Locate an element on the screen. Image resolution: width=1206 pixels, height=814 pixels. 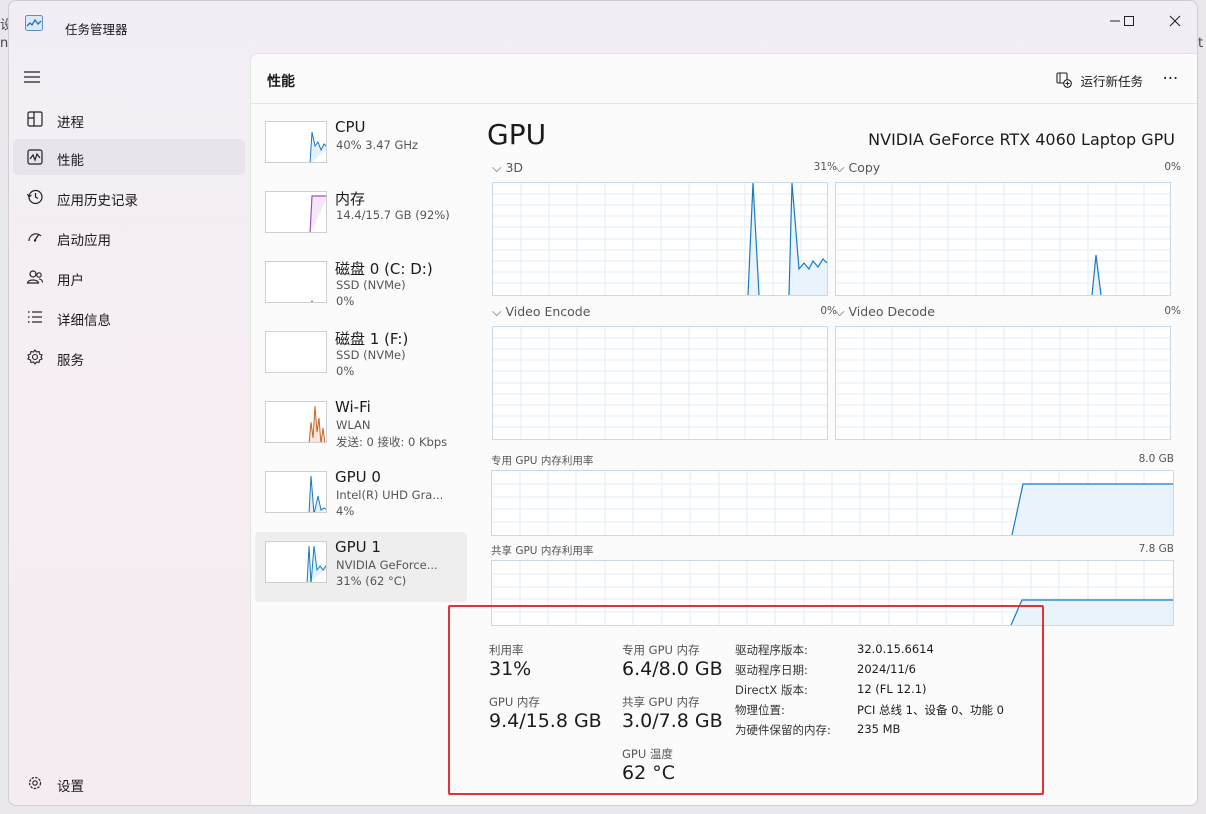
device-item-gpu-1: GPU 1 NVIDIA GeForce... 31% (62 °C) is located at coordinates (361, 567).